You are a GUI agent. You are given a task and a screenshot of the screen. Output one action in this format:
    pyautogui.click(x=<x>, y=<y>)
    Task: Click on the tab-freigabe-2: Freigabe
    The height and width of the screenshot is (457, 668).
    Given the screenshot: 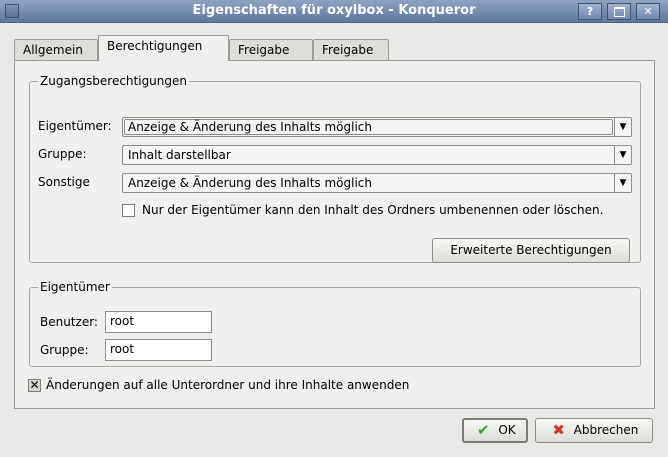 What is the action you would take?
    pyautogui.click(x=351, y=49)
    